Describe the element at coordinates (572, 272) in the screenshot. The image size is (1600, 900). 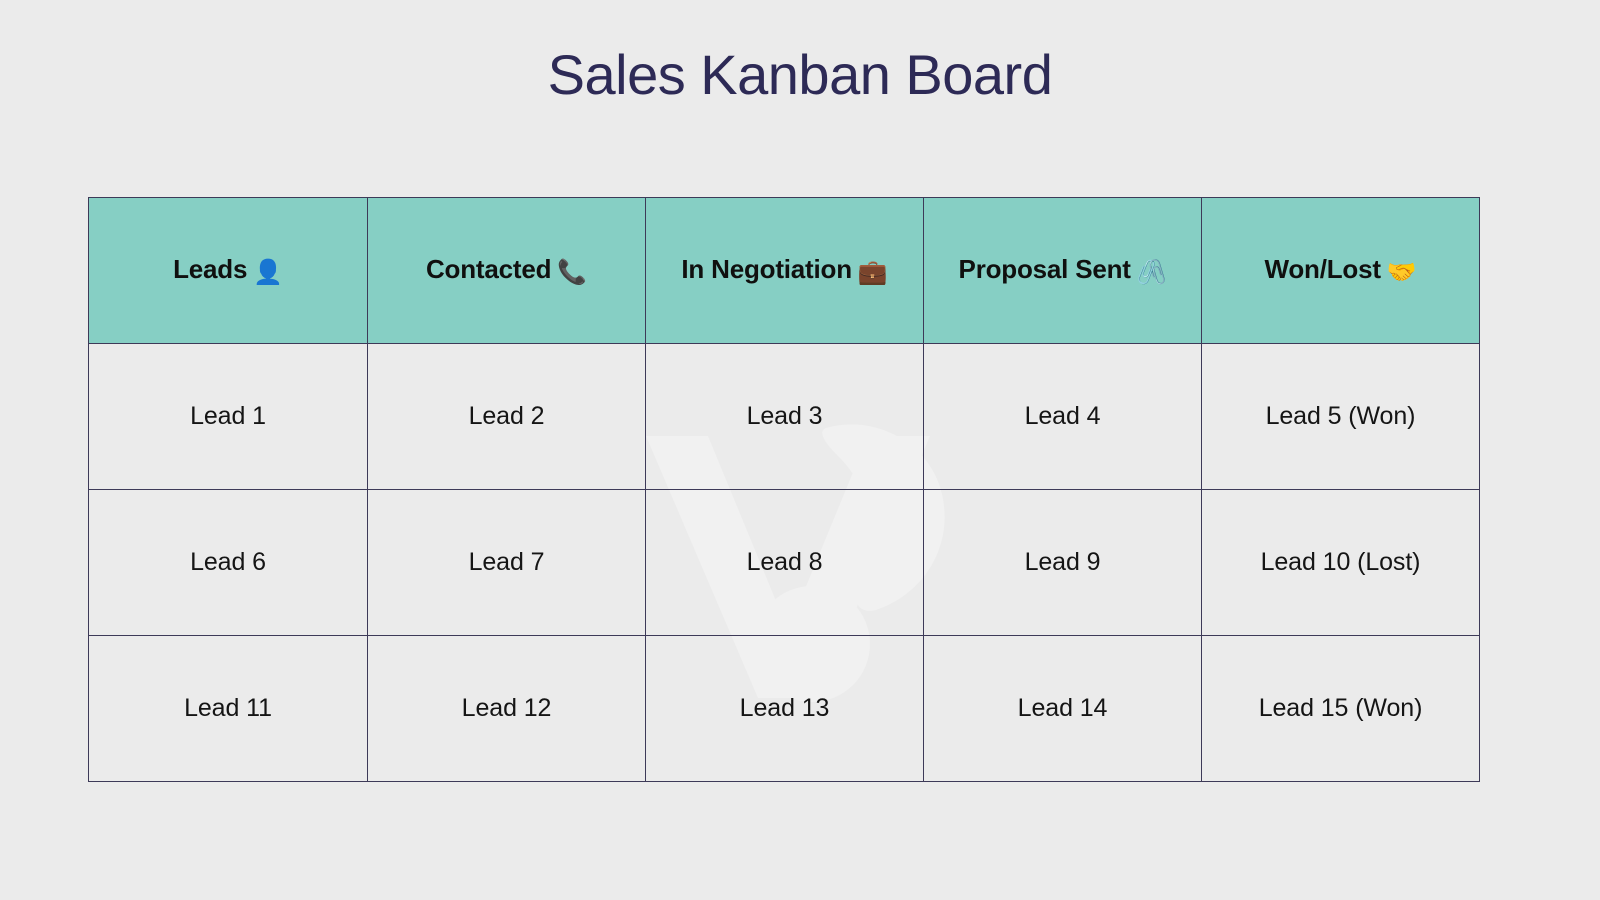
I see `telephone-receiver-icon: 📞` at that location.